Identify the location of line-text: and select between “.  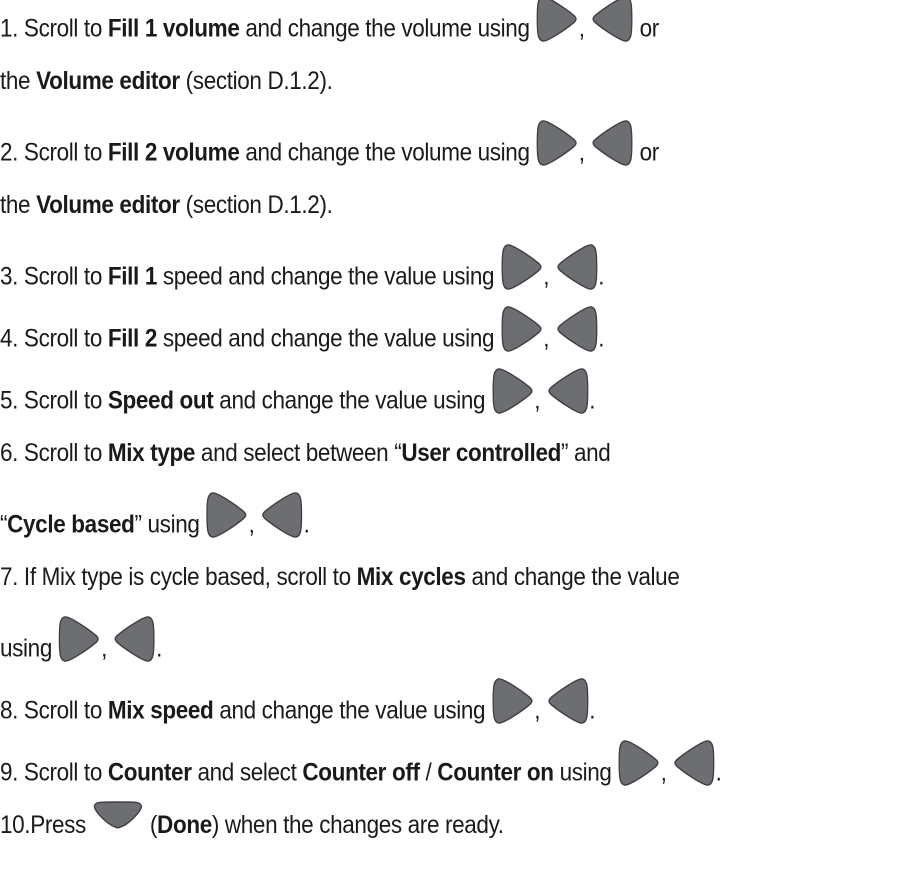
(298, 453).